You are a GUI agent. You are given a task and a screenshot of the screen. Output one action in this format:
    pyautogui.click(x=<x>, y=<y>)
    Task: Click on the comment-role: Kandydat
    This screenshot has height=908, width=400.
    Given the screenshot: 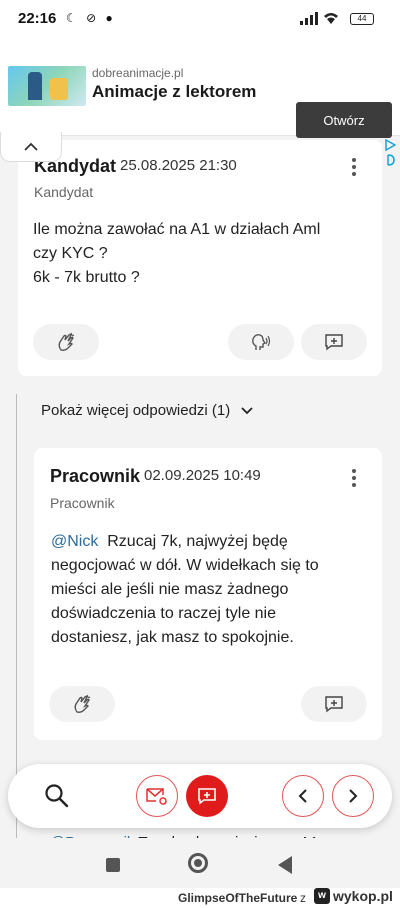 What is the action you would take?
    pyautogui.click(x=64, y=192)
    